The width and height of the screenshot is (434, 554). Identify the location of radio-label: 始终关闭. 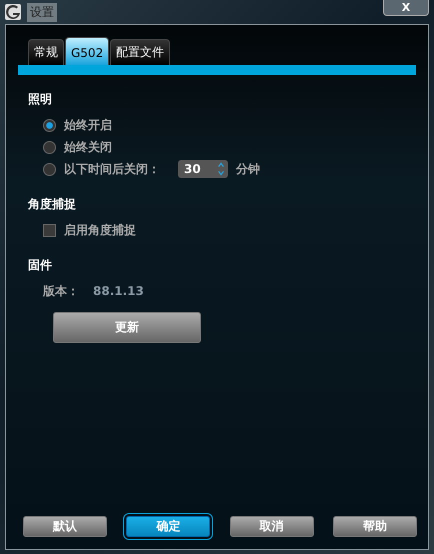
(88, 147).